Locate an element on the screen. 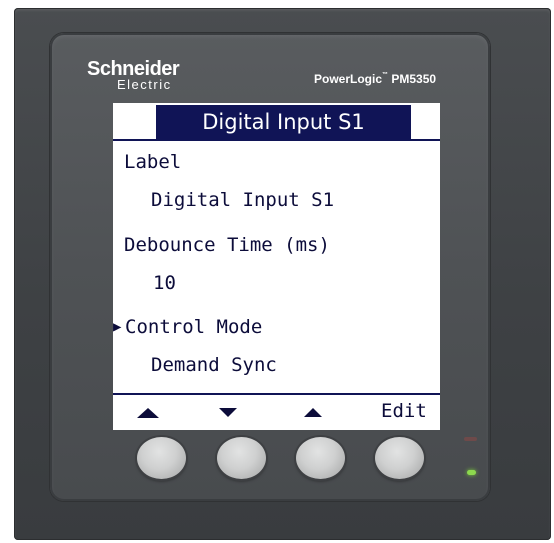 The width and height of the screenshot is (554, 543). up-arrow-small-icon is located at coordinates (313, 412).